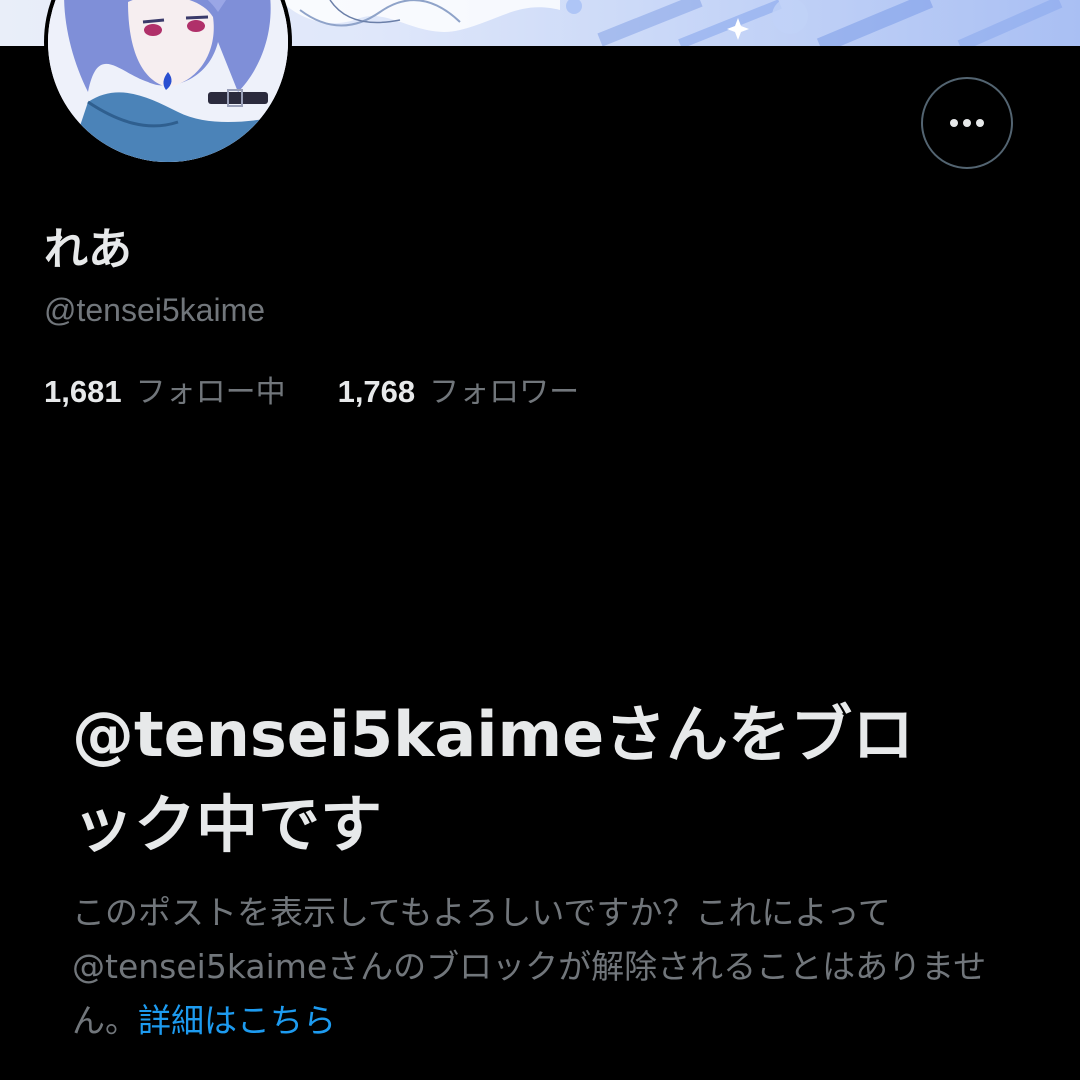  Describe the element at coordinates (155, 310) in the screenshot. I see `user-handle: @tensei5kaime` at that location.